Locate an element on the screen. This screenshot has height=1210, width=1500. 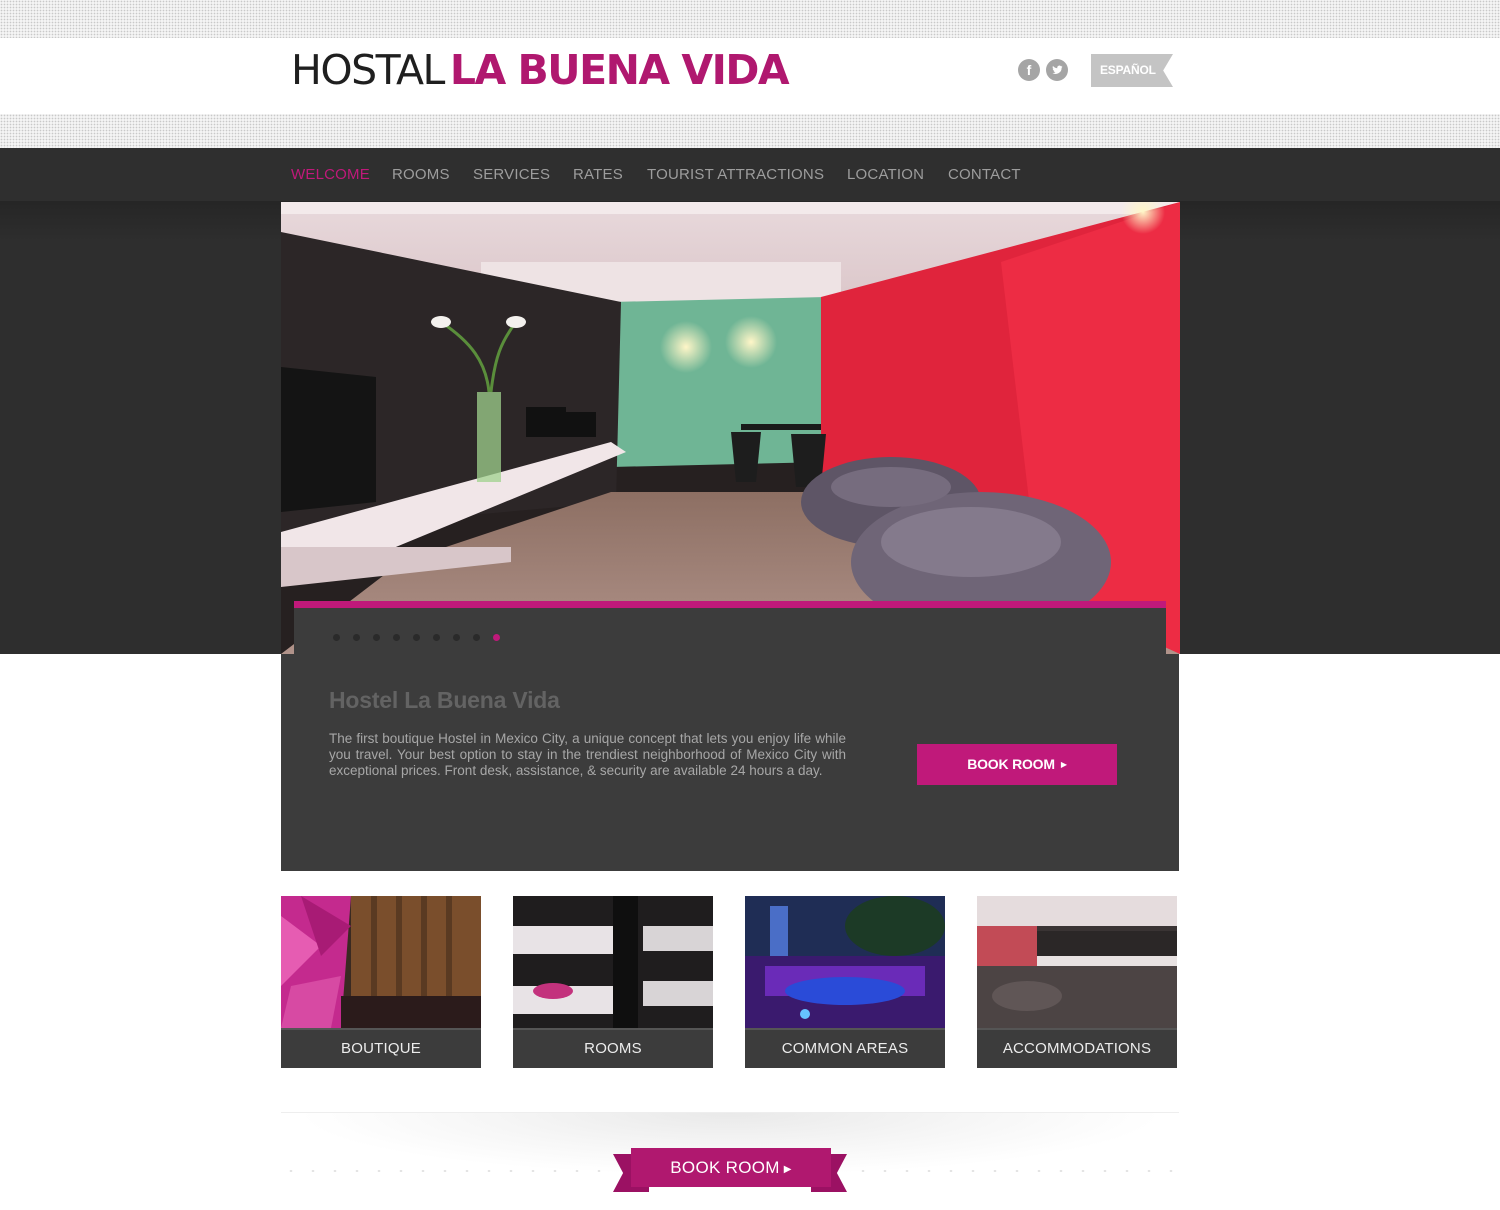
slider-controls is located at coordinates (730, 627).